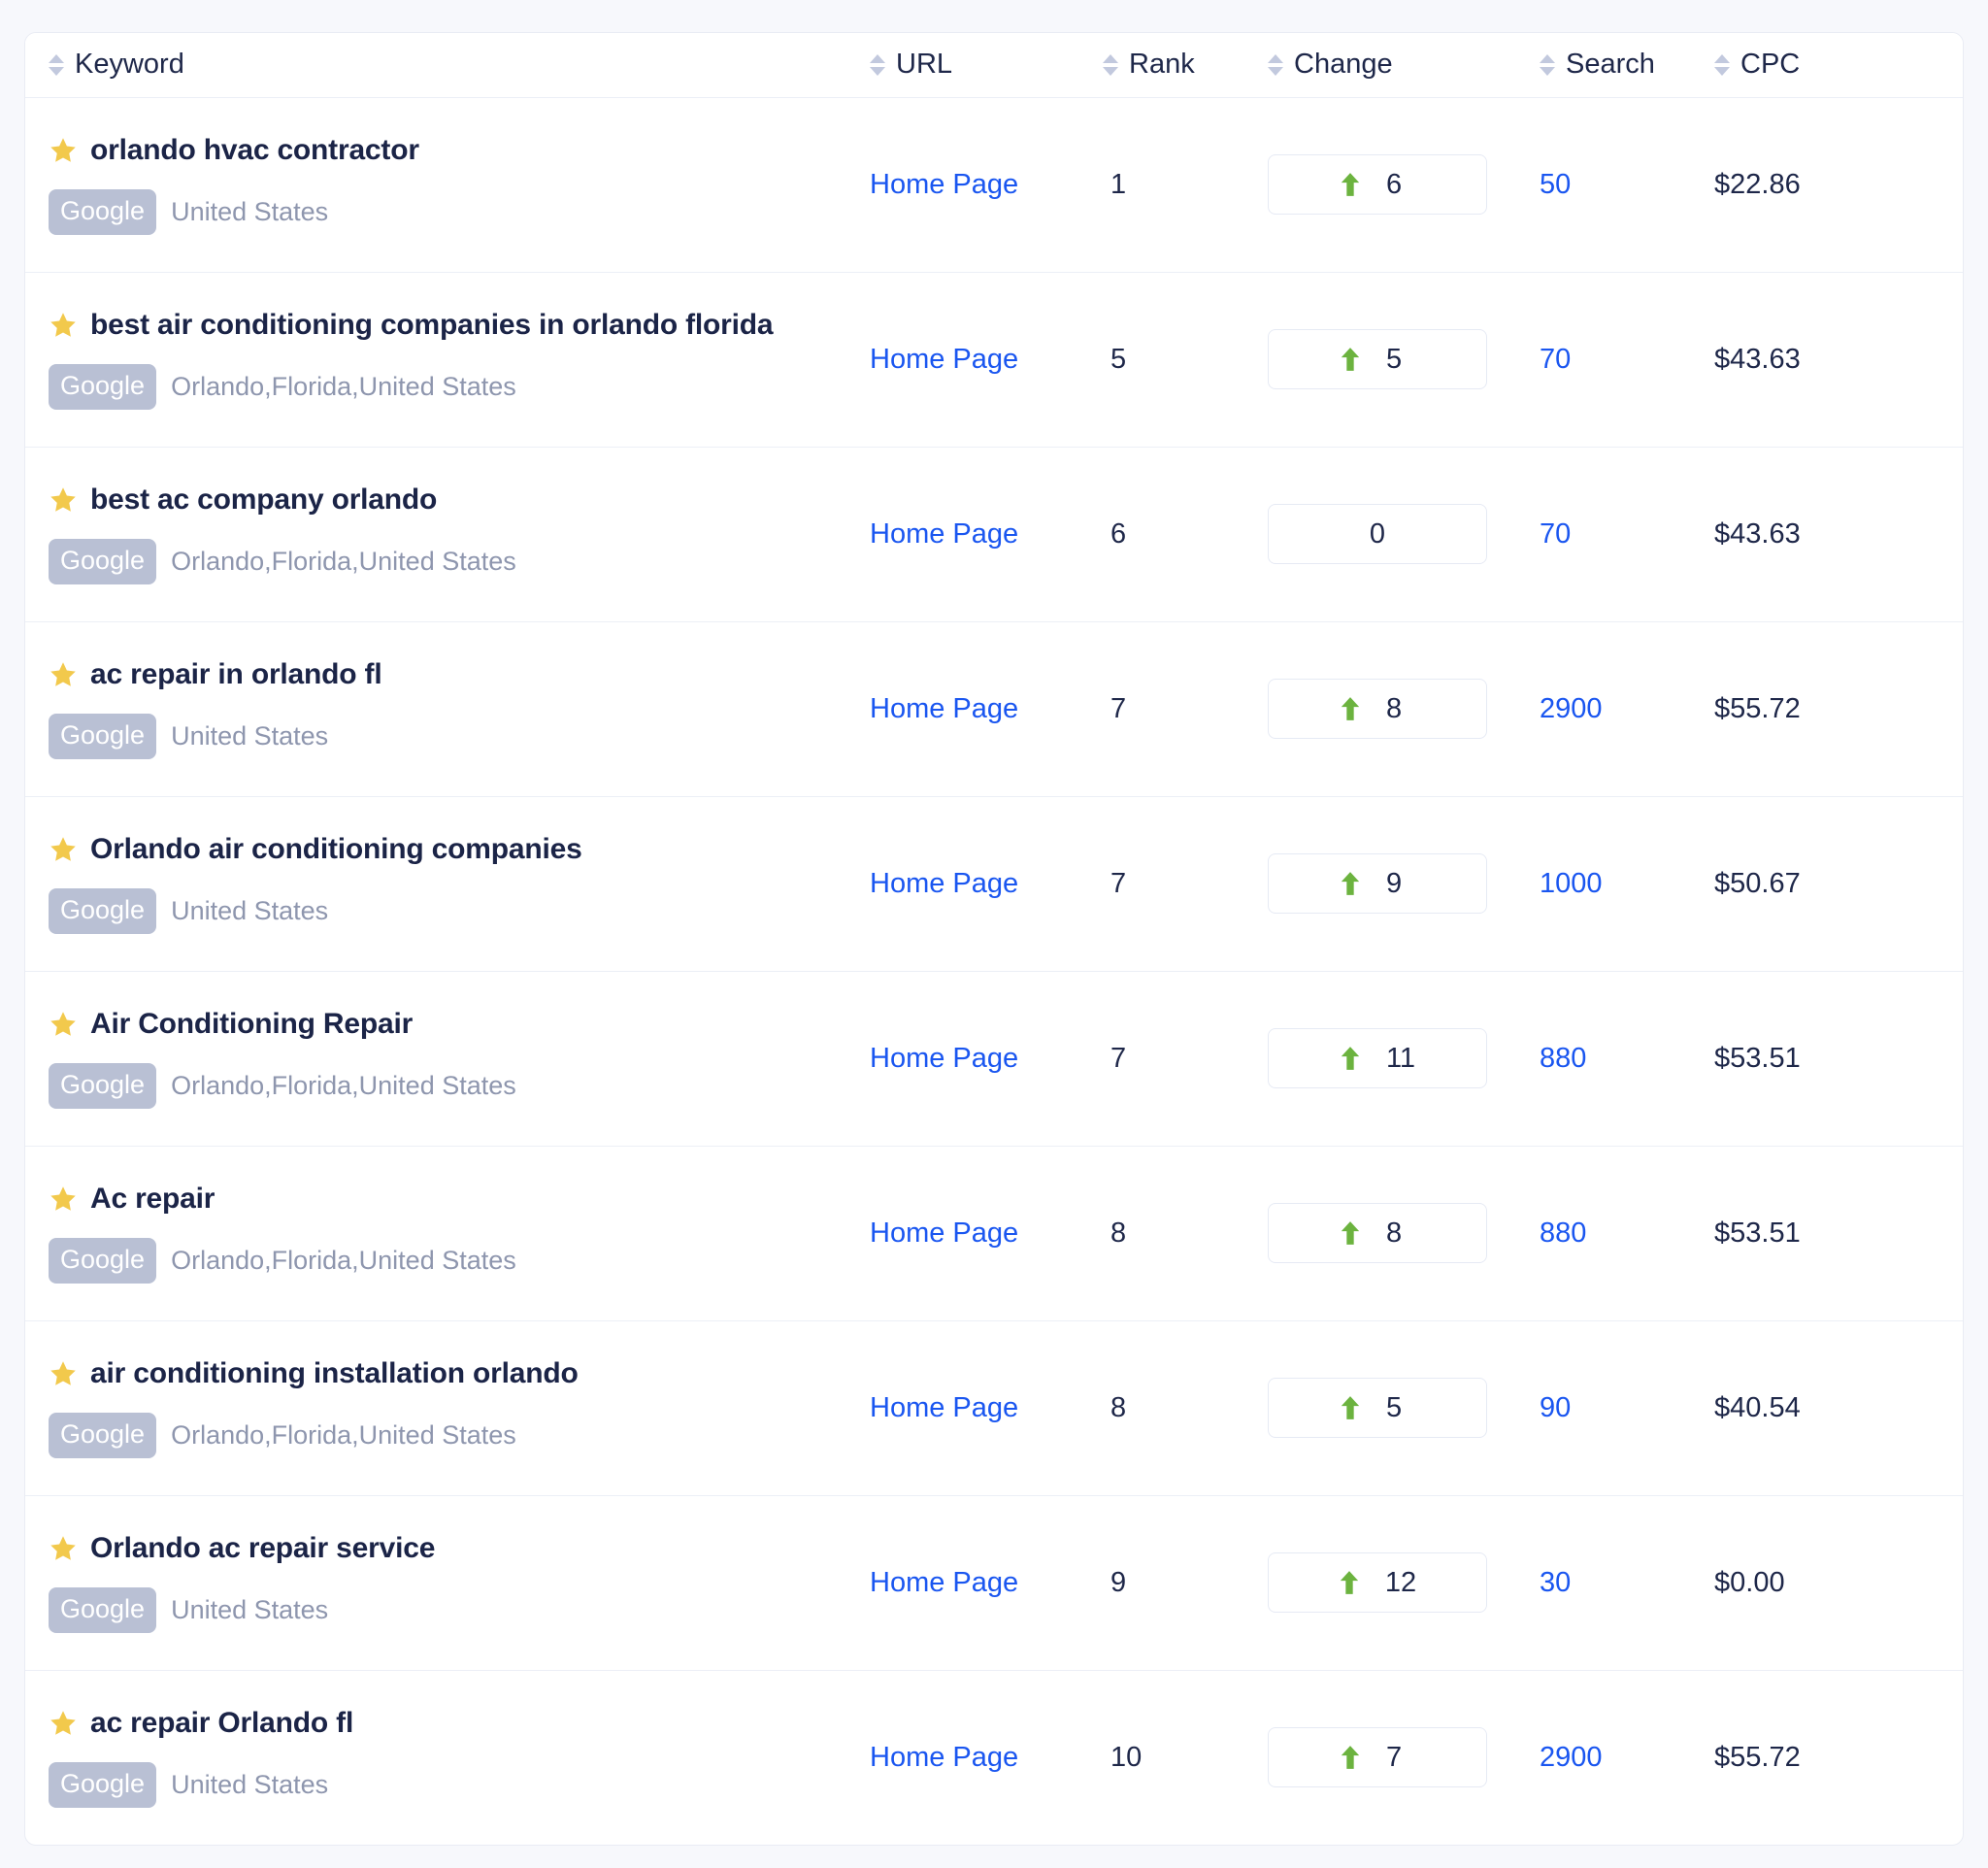 This screenshot has width=1988, height=1868. What do you see at coordinates (454, 1723) in the screenshot?
I see `keyword-title-line: ac repair Orlando fl` at bounding box center [454, 1723].